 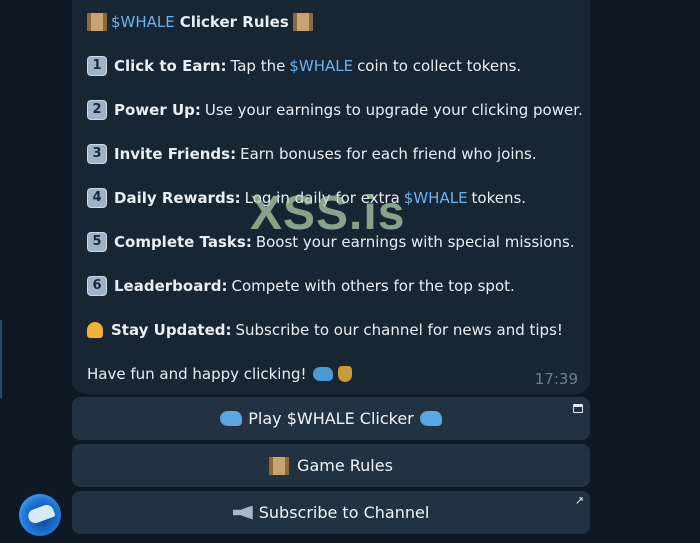 What do you see at coordinates (97, 66) in the screenshot?
I see `keycap-1-icon: 1` at bounding box center [97, 66].